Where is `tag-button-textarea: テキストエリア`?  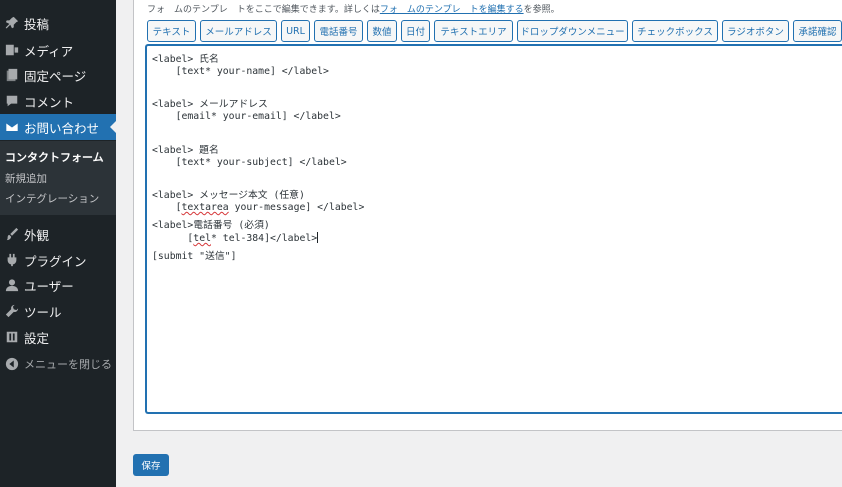
tag-button-textarea: テキストエリア is located at coordinates (473, 31).